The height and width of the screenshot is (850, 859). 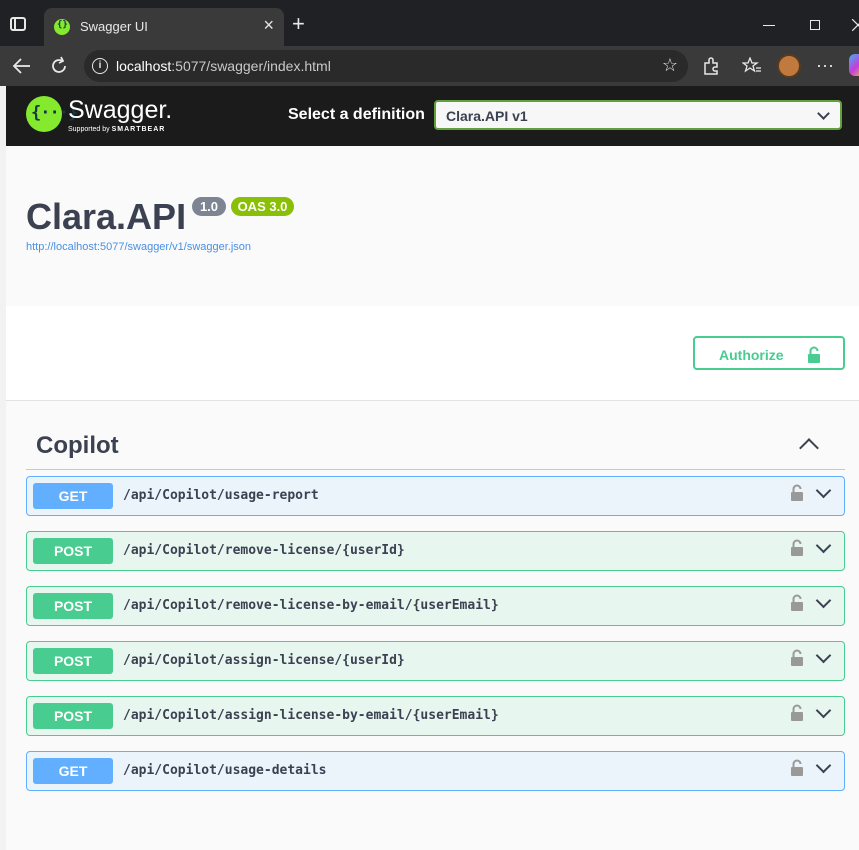 What do you see at coordinates (825, 65) in the screenshot?
I see `more-menu-icon: ···` at bounding box center [825, 65].